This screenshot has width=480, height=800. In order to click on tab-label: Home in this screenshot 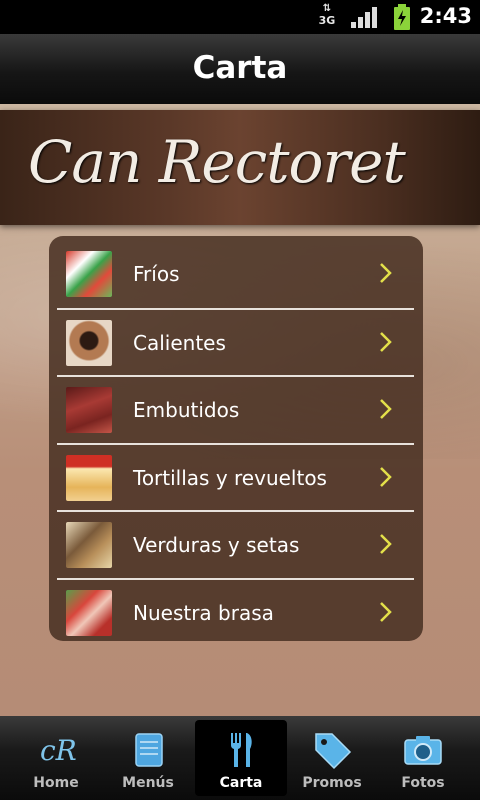, I will do `click(56, 783)`.